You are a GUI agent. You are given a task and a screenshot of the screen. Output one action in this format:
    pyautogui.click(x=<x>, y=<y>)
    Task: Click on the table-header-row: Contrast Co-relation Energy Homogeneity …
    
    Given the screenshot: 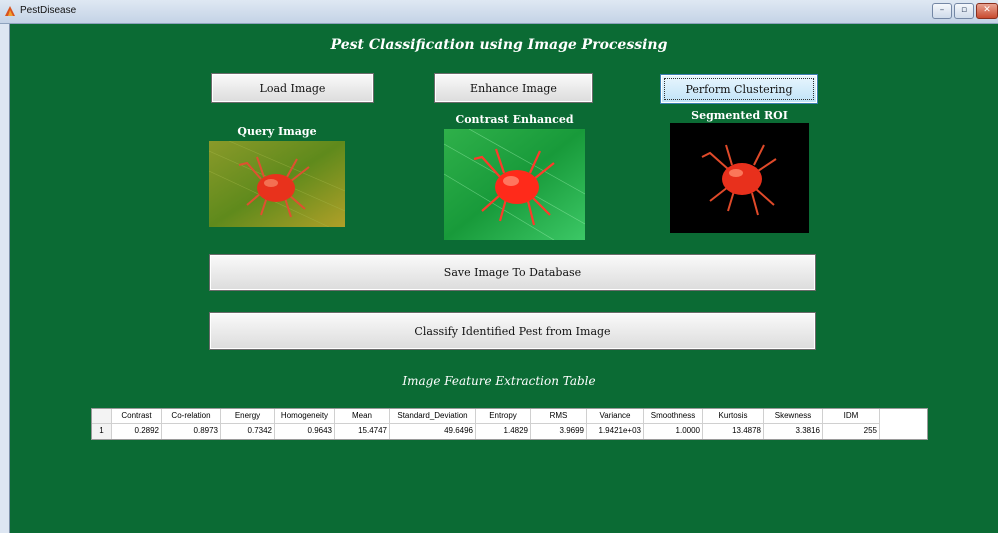 What is the action you would take?
    pyautogui.click(x=509, y=416)
    